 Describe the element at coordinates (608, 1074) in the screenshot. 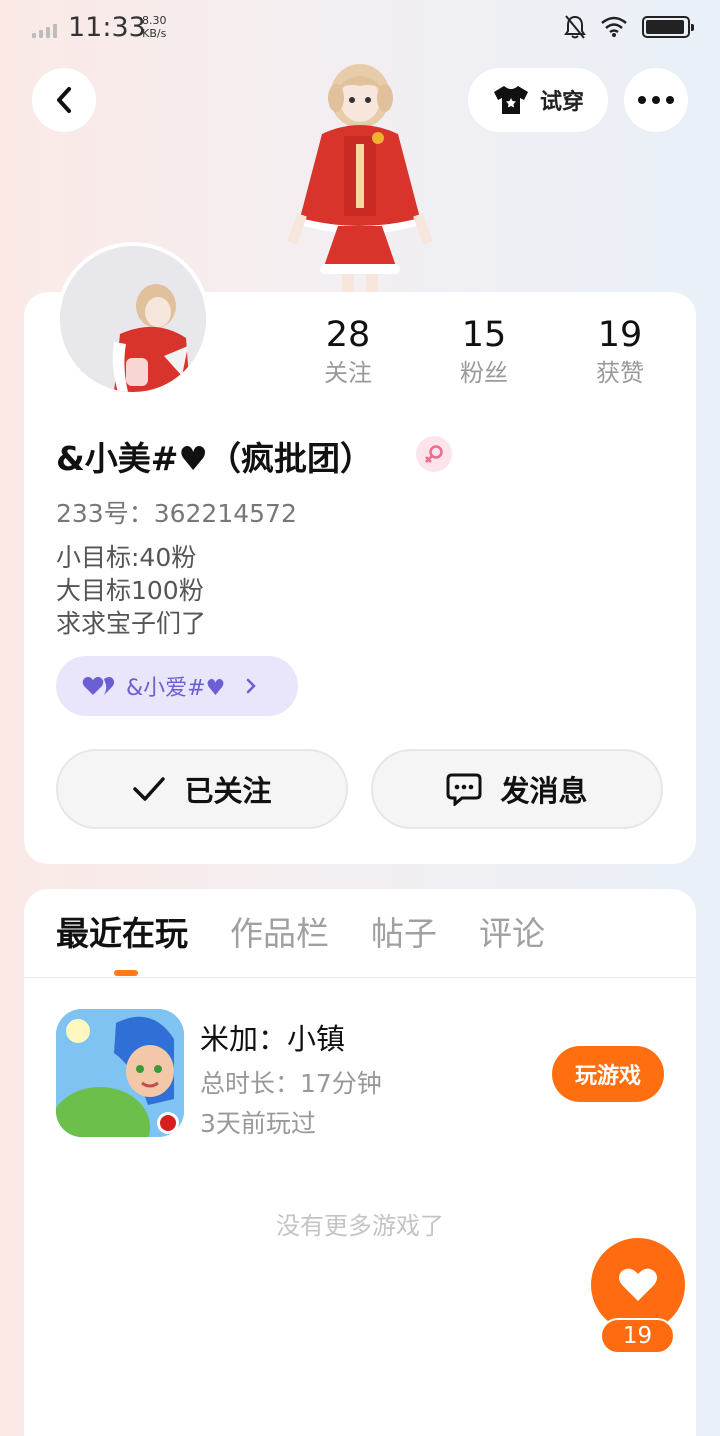

I see `play-game-button: 玩游戏` at that location.